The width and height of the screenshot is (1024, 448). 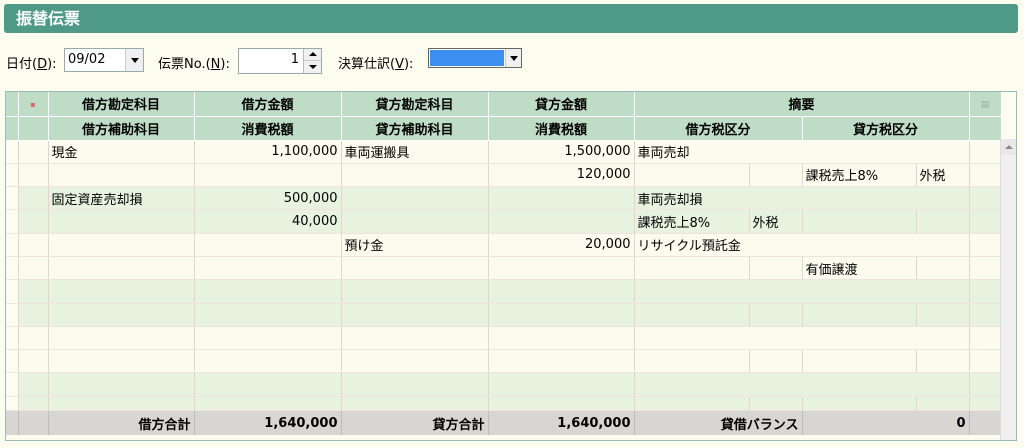 I want to click on debit-amount-cell: 500,000, so click(x=268, y=198).